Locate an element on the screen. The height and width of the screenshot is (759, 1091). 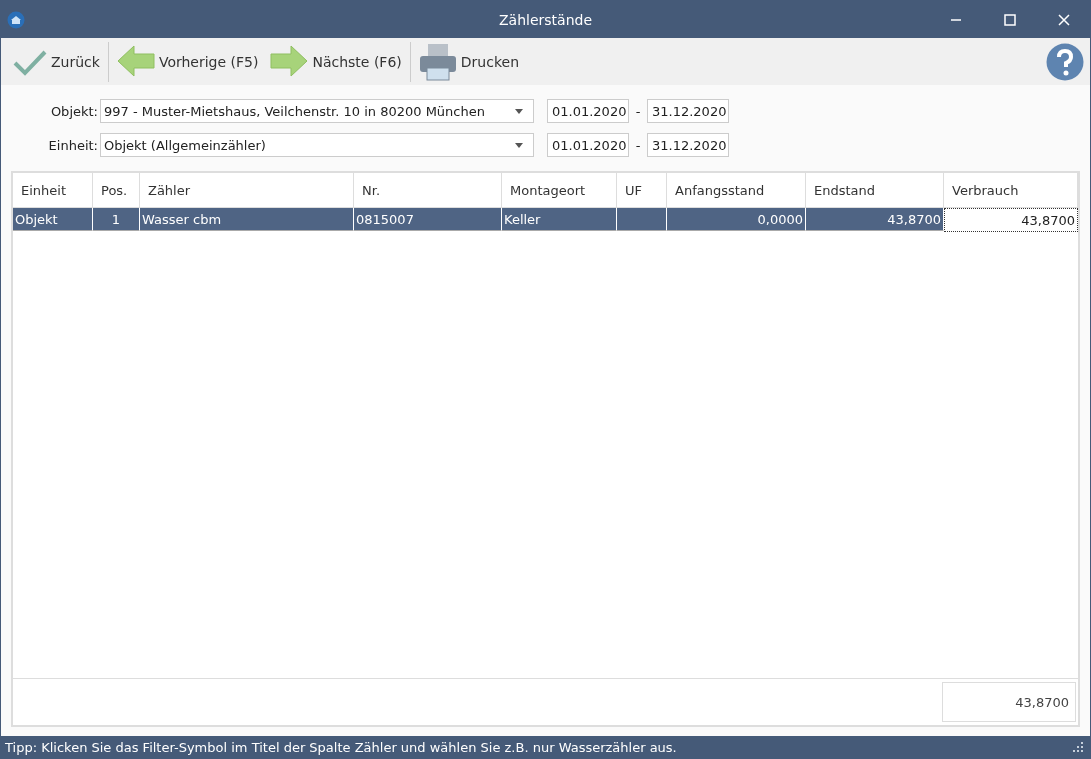
resize-grip-icon is located at coordinates (1078, 747).